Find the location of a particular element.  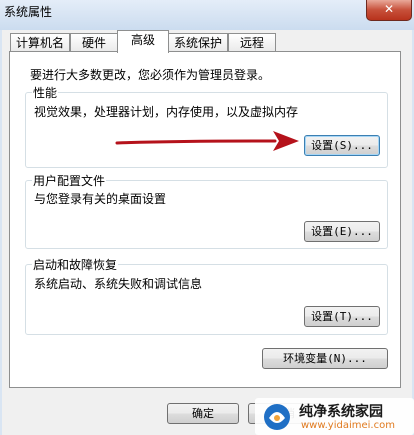

performance-description: 视觉效果，处理器计划，内存使用，以及虚拟内存 is located at coordinates (166, 112).